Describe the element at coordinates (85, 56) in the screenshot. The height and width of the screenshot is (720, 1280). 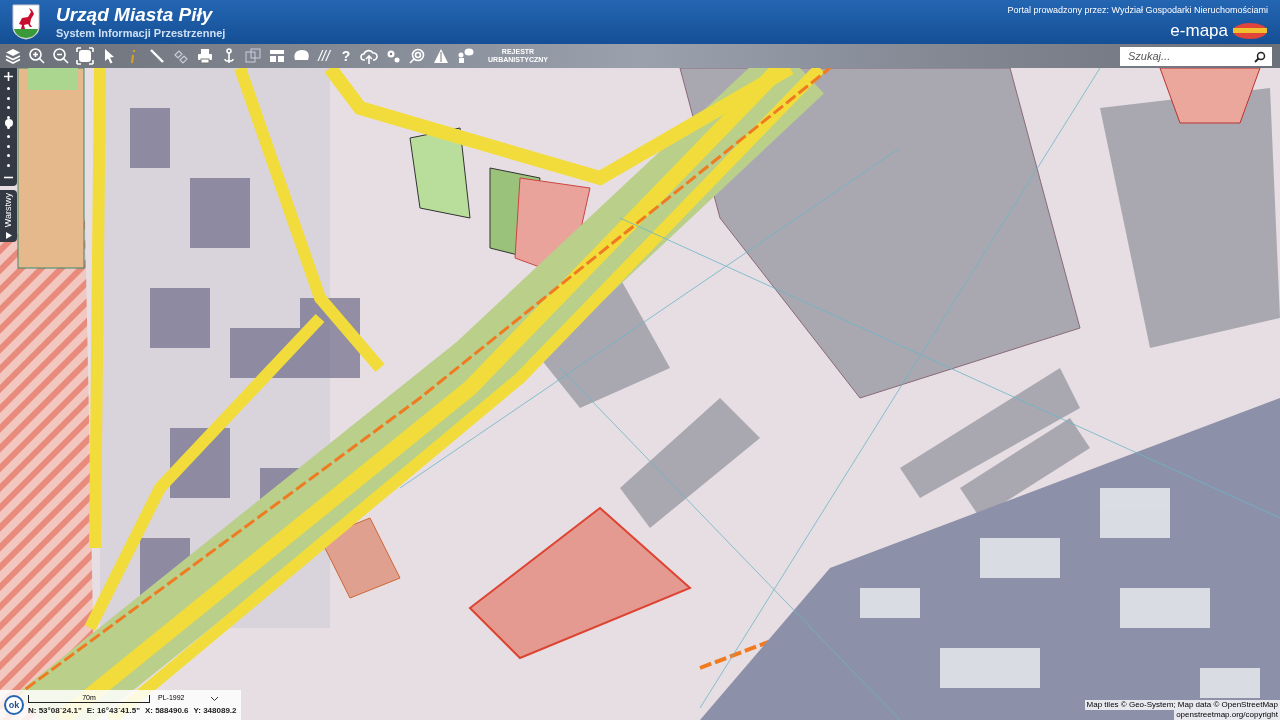
I see `full-extent-icon` at that location.